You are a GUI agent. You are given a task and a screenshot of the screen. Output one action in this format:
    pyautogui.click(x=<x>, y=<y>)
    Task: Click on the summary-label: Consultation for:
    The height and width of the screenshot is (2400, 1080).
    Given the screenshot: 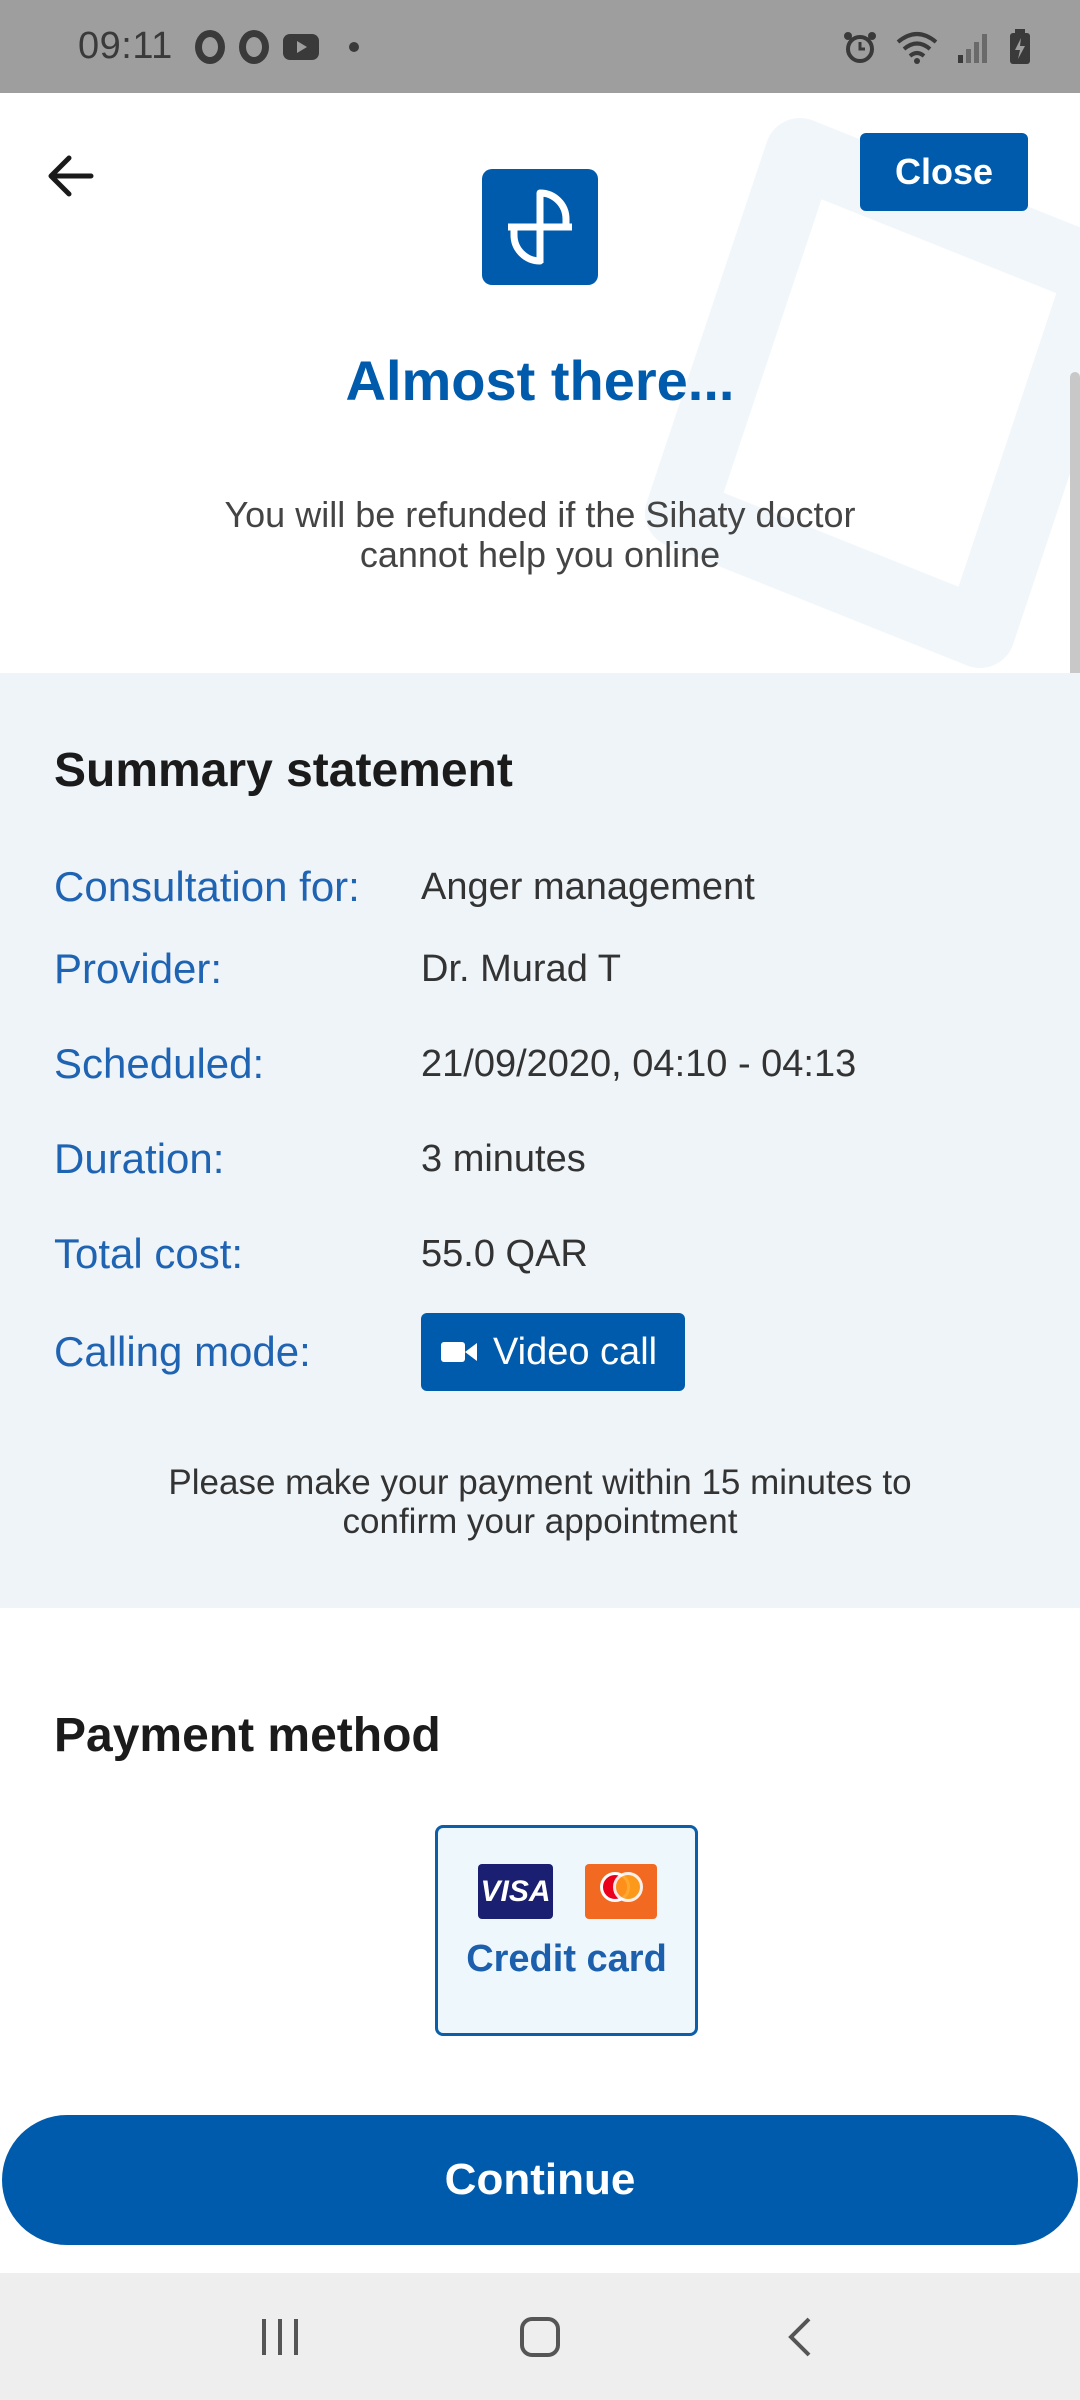 What is the action you would take?
    pyautogui.click(x=207, y=886)
    